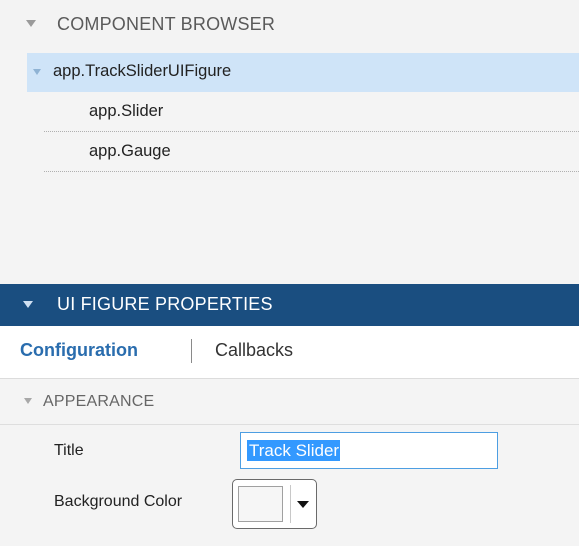 The width and height of the screenshot is (579, 546). I want to click on section-divider, so click(289, 424).